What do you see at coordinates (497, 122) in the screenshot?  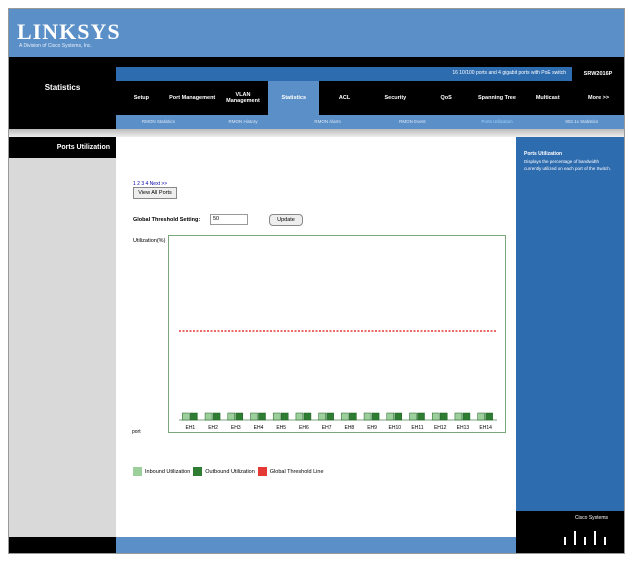 I see `subtab-ports-utilization: Ports Utilization` at bounding box center [497, 122].